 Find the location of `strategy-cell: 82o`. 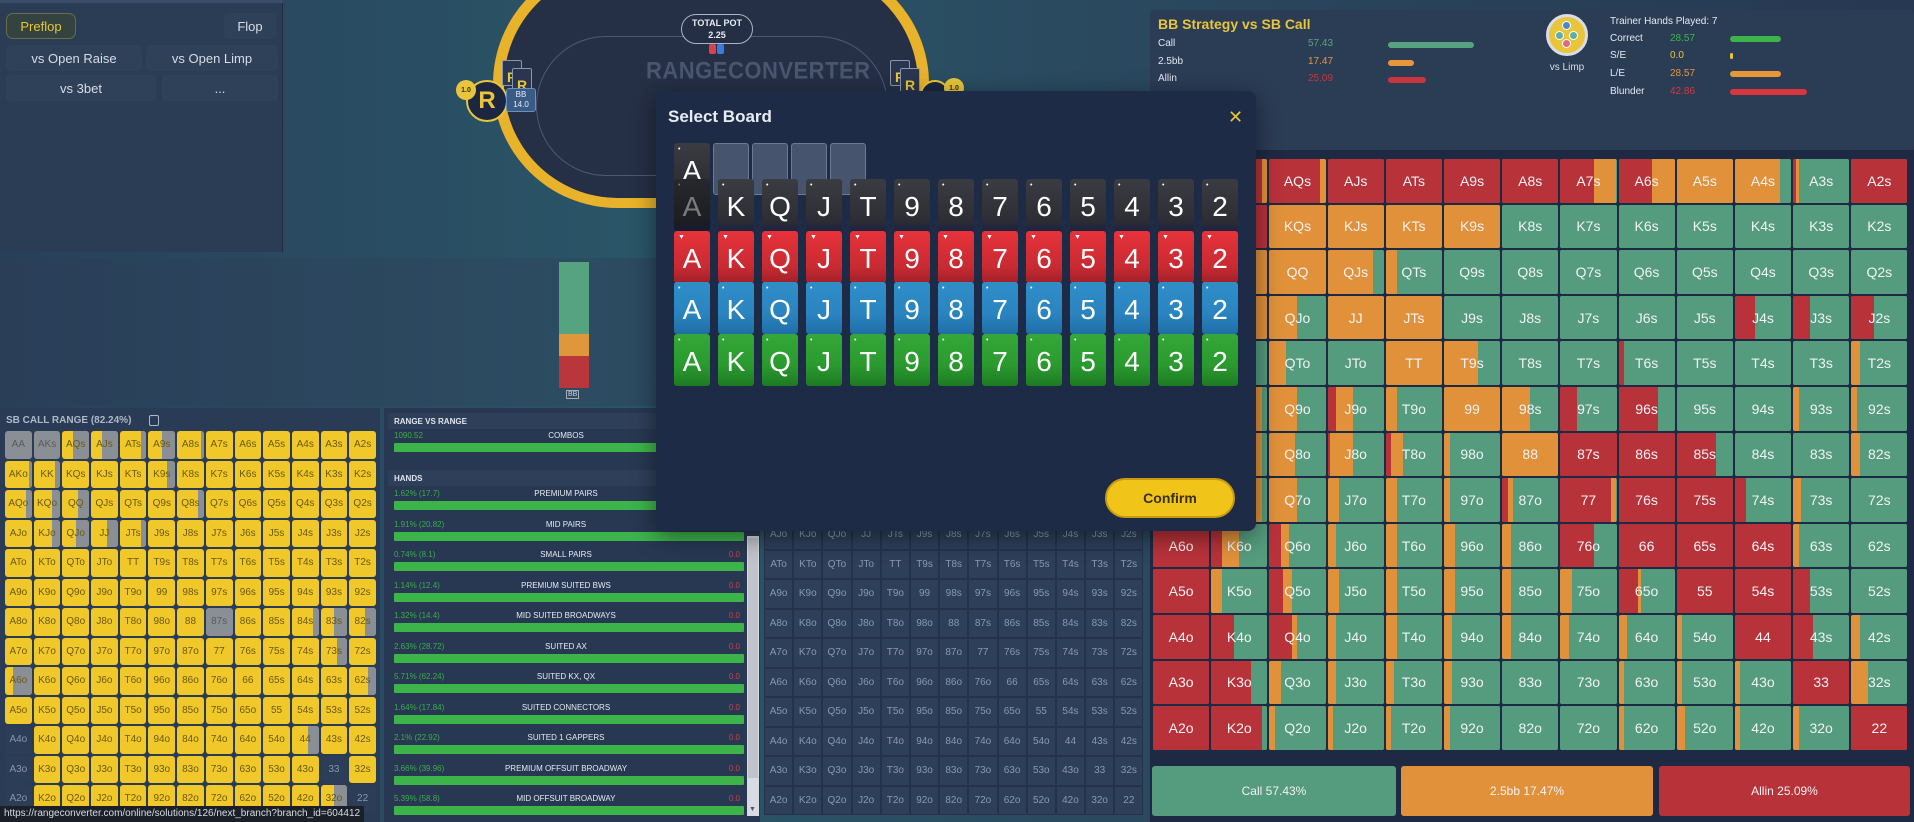

strategy-cell: 82o is located at coordinates (1530, 728).